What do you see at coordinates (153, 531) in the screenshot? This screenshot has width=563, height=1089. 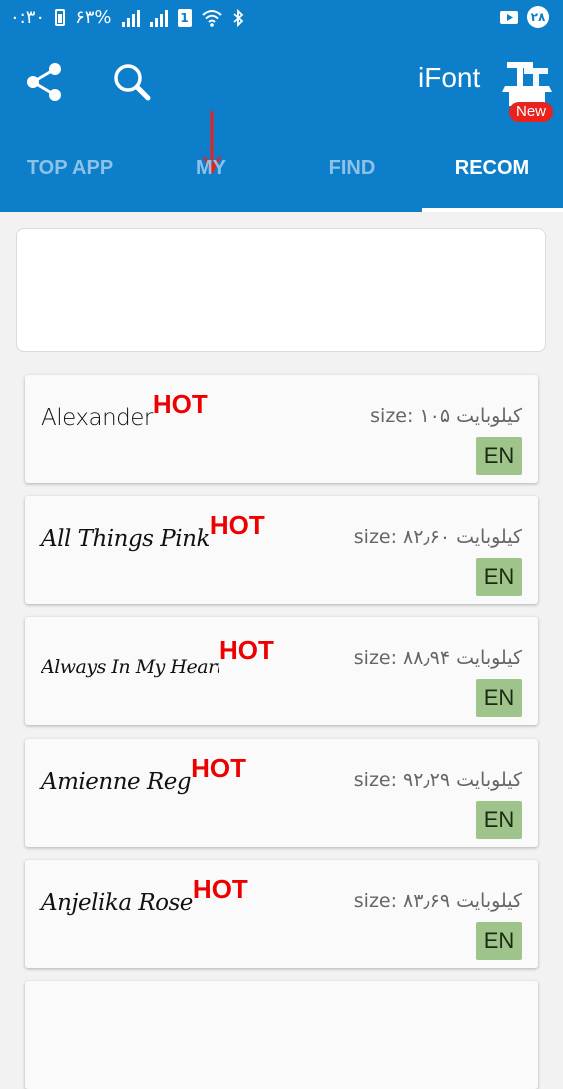 I see `font-name: All Things PinkHOT` at bounding box center [153, 531].